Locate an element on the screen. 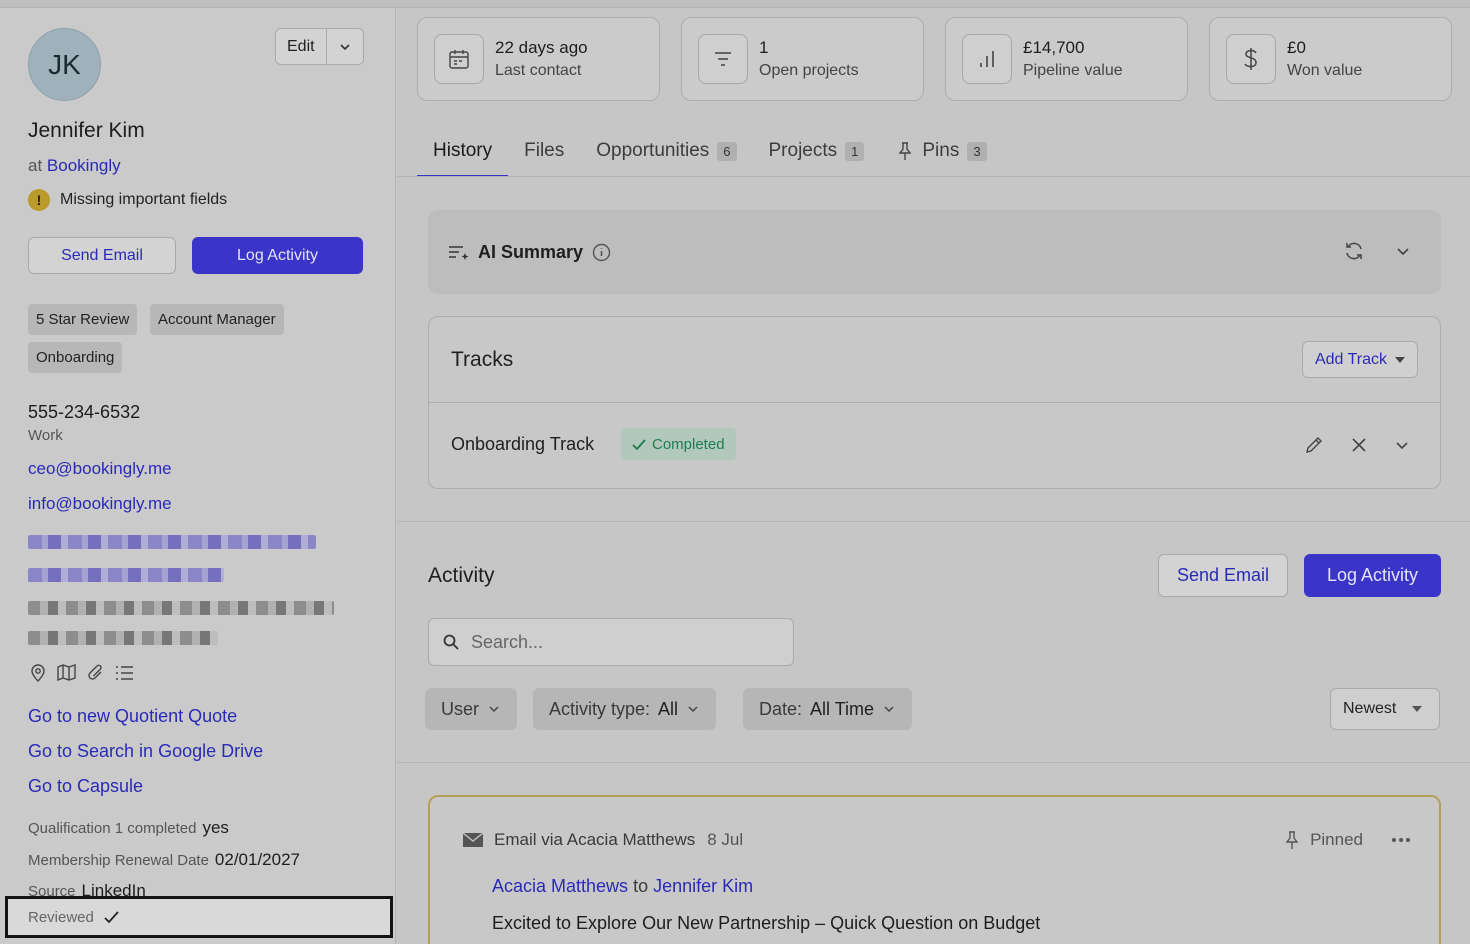 The image size is (1470, 944). phone-number: 555-234-6532 is located at coordinates (84, 412).